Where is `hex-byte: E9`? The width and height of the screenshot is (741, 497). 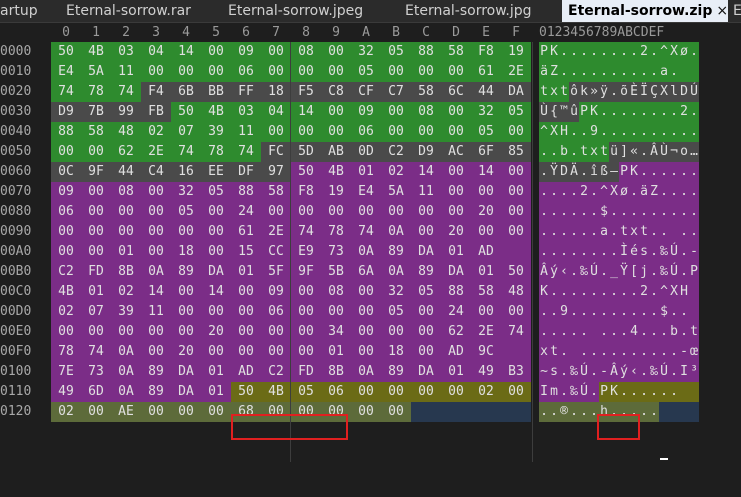
hex-byte: E9 is located at coordinates (306, 252).